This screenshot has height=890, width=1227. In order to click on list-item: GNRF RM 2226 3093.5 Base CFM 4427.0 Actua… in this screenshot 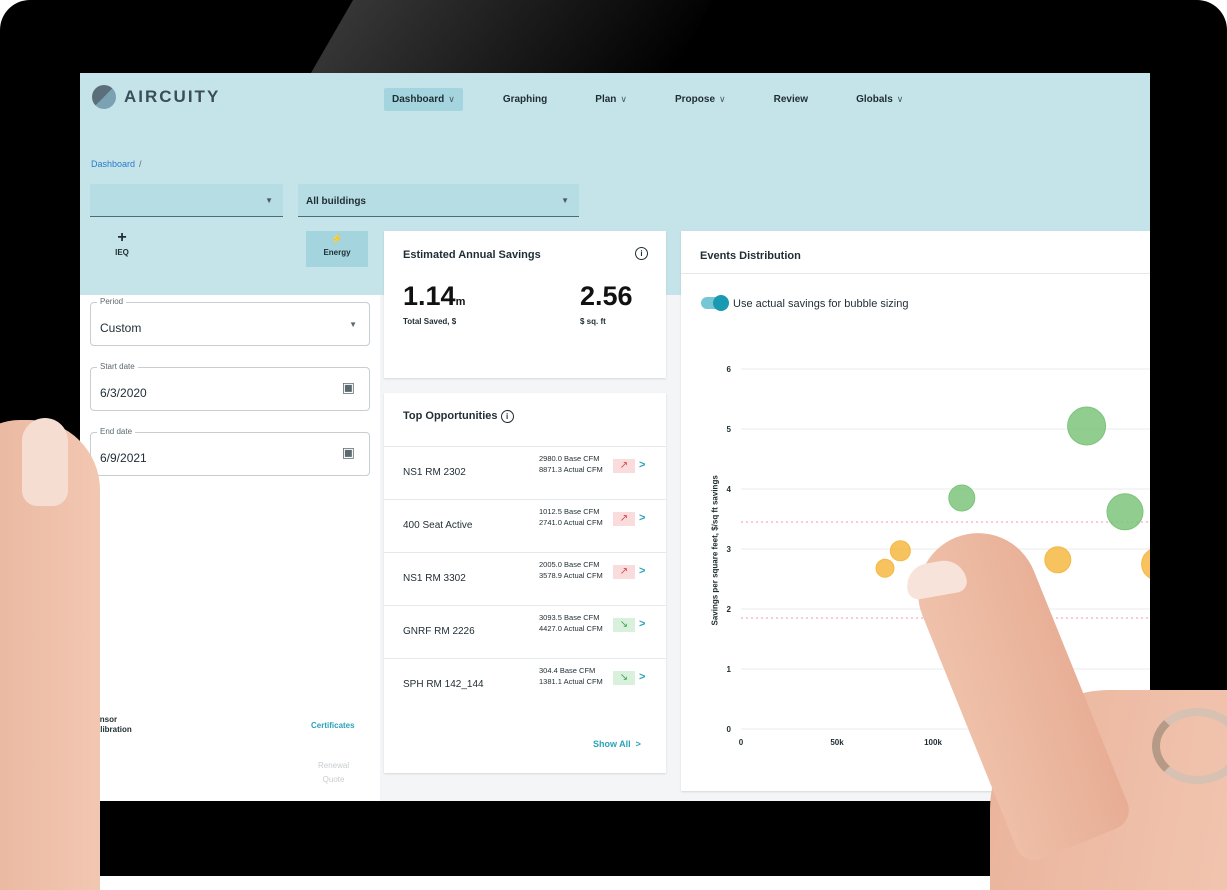, I will do `click(525, 631)`.